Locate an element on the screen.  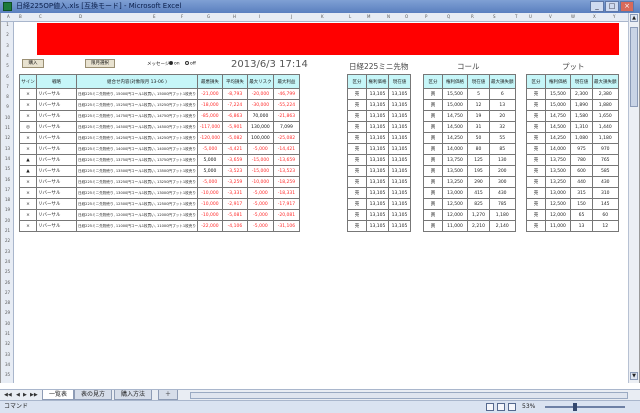
column-letter: S is located at coordinates (494, 16).